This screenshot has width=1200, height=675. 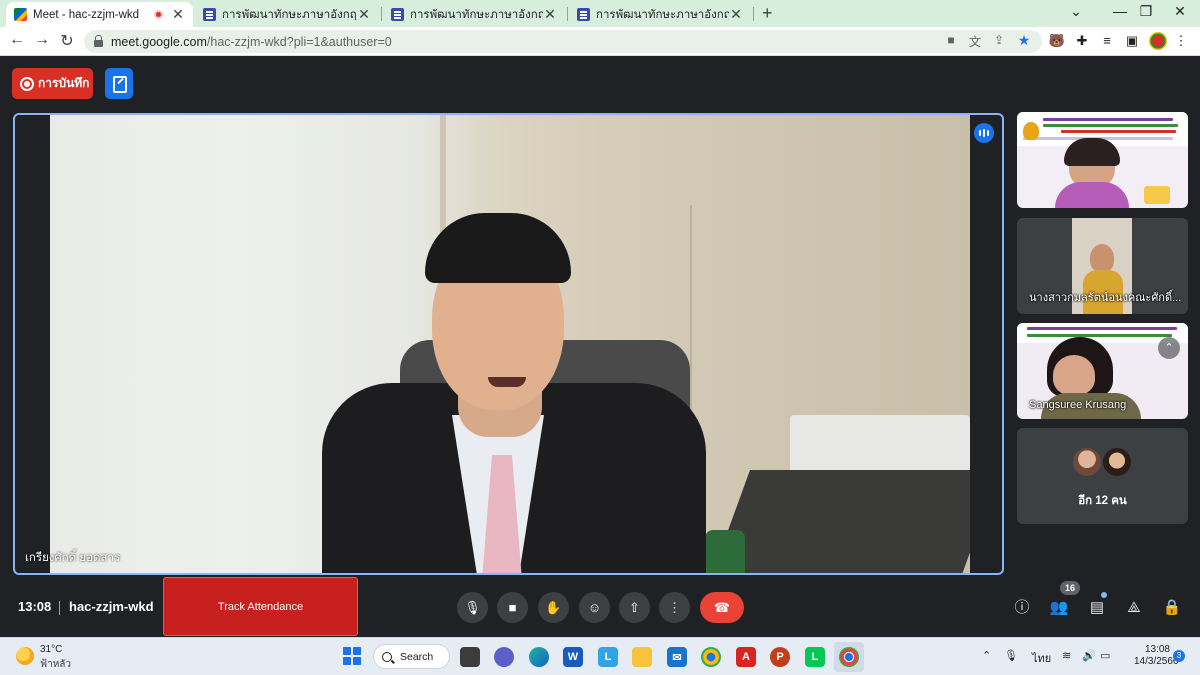 What do you see at coordinates (1172, 608) in the screenshot?
I see `host-controls-icon: 🔒` at bounding box center [1172, 608].